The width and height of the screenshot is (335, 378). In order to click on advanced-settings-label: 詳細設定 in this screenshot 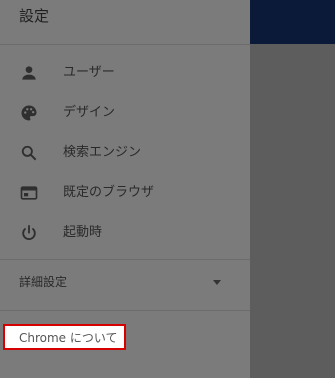, I will do `click(43, 282)`.